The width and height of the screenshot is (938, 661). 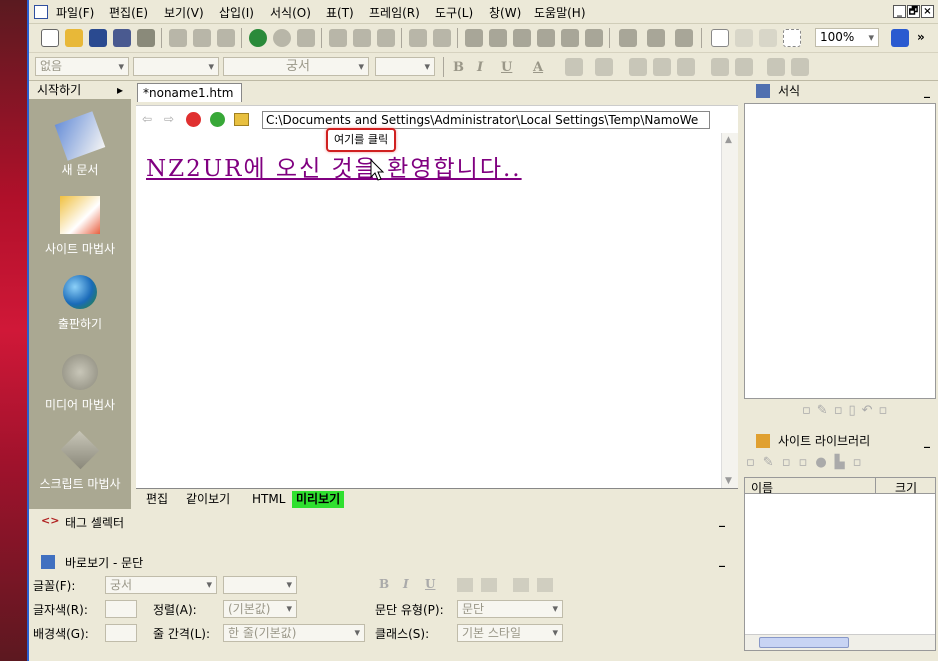 I want to click on scroll-up-icon: ▲, so click(x=728, y=140).